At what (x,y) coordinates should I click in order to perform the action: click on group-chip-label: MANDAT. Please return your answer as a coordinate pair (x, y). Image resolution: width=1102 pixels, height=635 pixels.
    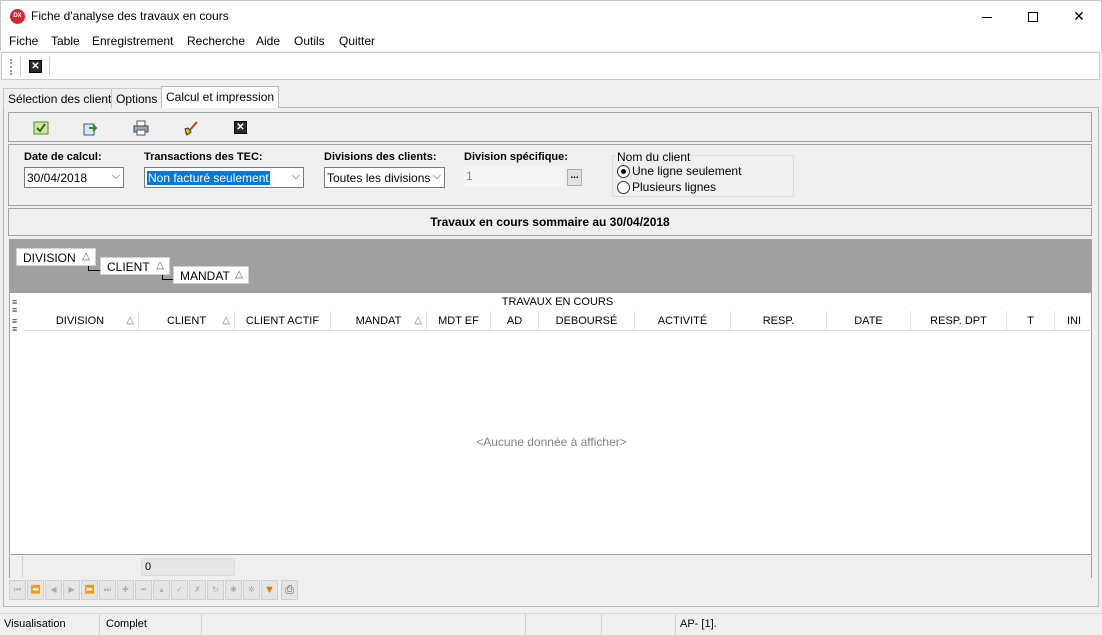
    Looking at the image, I should click on (205, 276).